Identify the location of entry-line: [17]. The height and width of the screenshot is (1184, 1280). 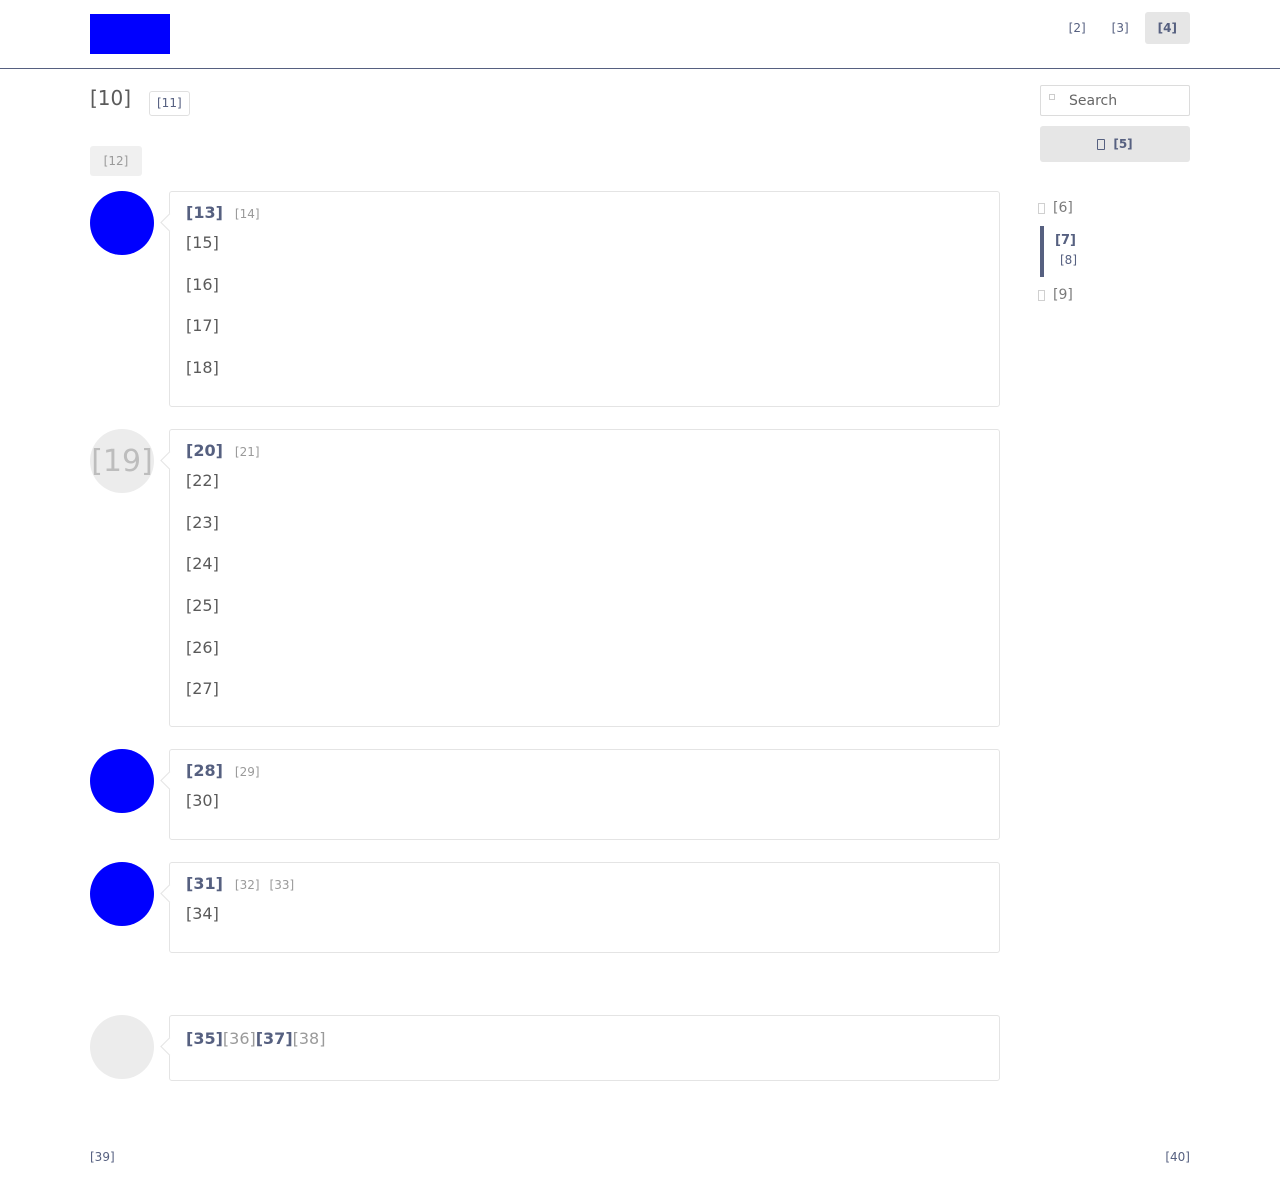
(202, 326).